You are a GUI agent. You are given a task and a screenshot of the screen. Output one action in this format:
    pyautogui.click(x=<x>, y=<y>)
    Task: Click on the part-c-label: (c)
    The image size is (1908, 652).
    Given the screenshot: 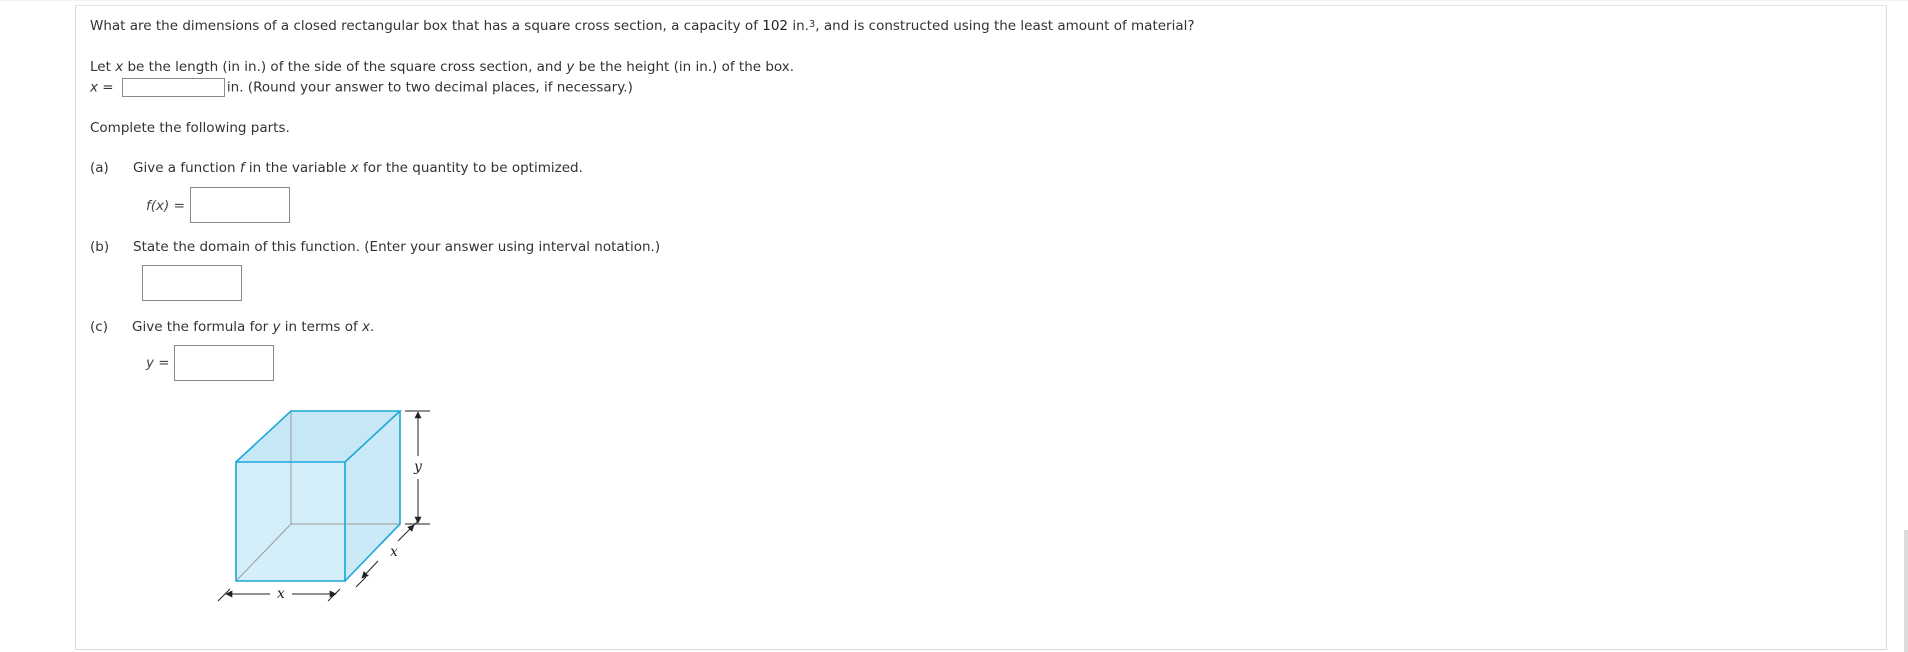 What is the action you would take?
    pyautogui.click(x=99, y=327)
    